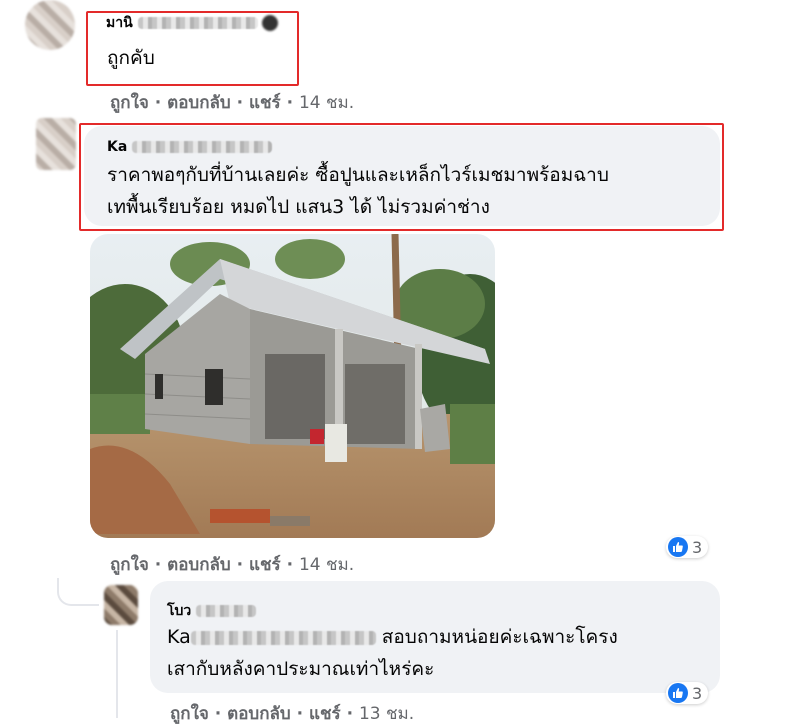 This screenshot has height=727, width=789. I want to click on comment-author: Ka, so click(190, 147).